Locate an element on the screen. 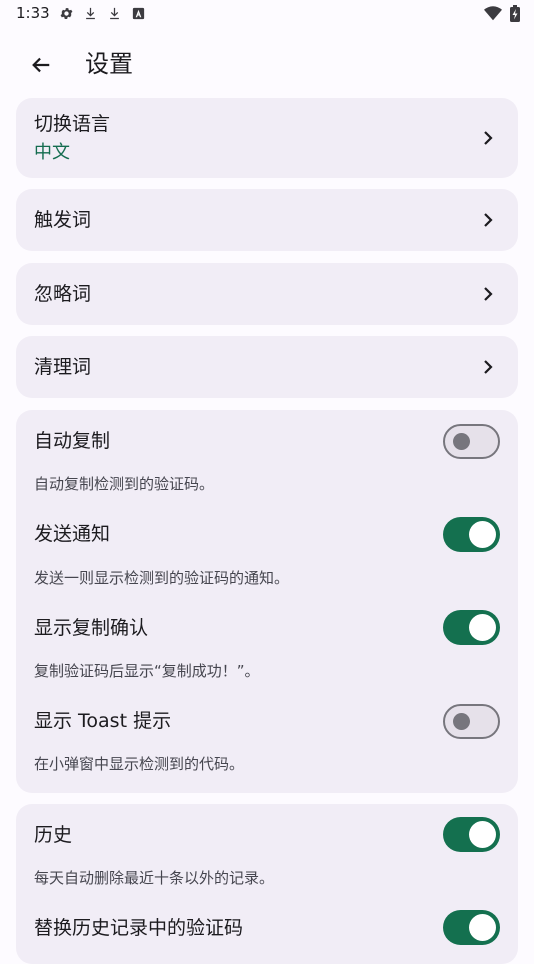 The image size is (534, 964). language-setting-value: 中文 is located at coordinates (52, 152).